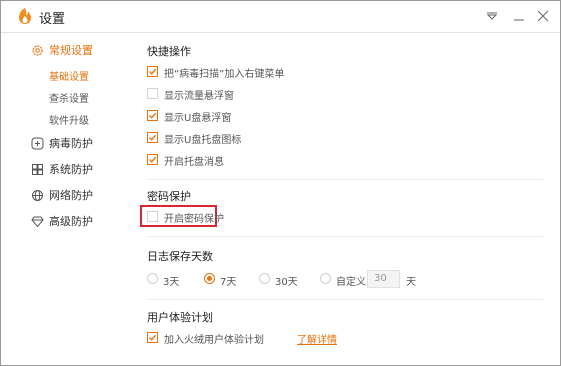 Image resolution: width=561 pixels, height=366 pixels. I want to click on section-title-shortcuts: 快捷操作, so click(169, 51).